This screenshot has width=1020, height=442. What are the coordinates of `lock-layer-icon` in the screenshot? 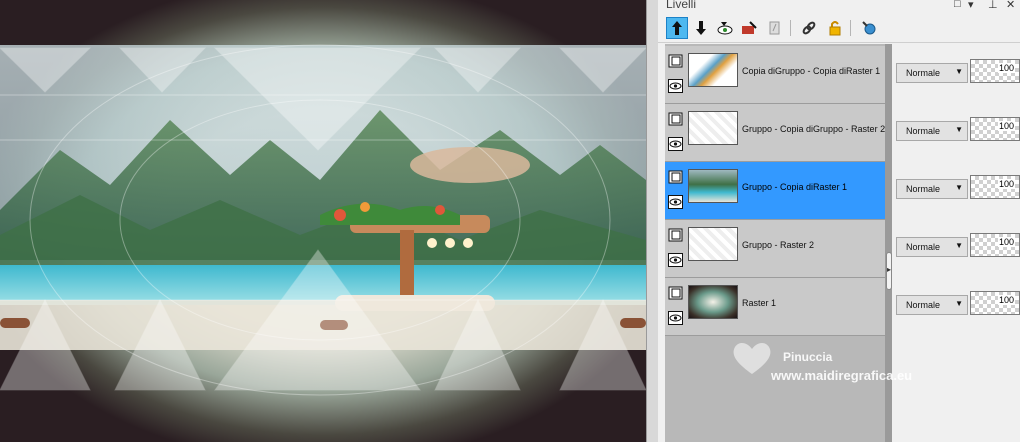 It's located at (835, 28).